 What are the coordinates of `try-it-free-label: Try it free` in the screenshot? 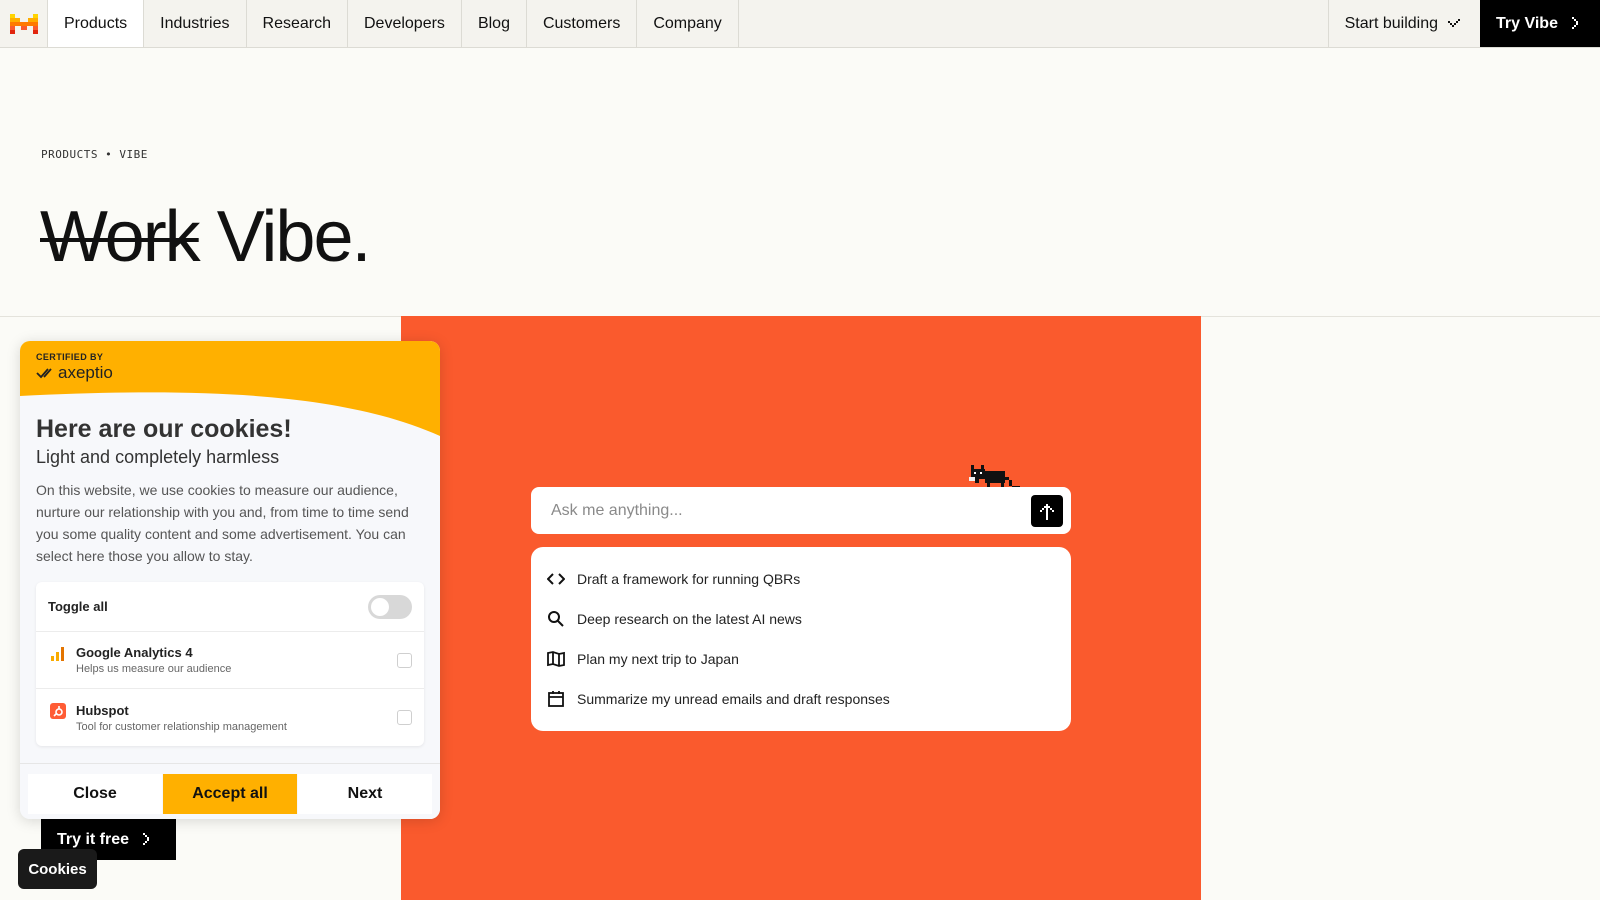 It's located at (93, 839).